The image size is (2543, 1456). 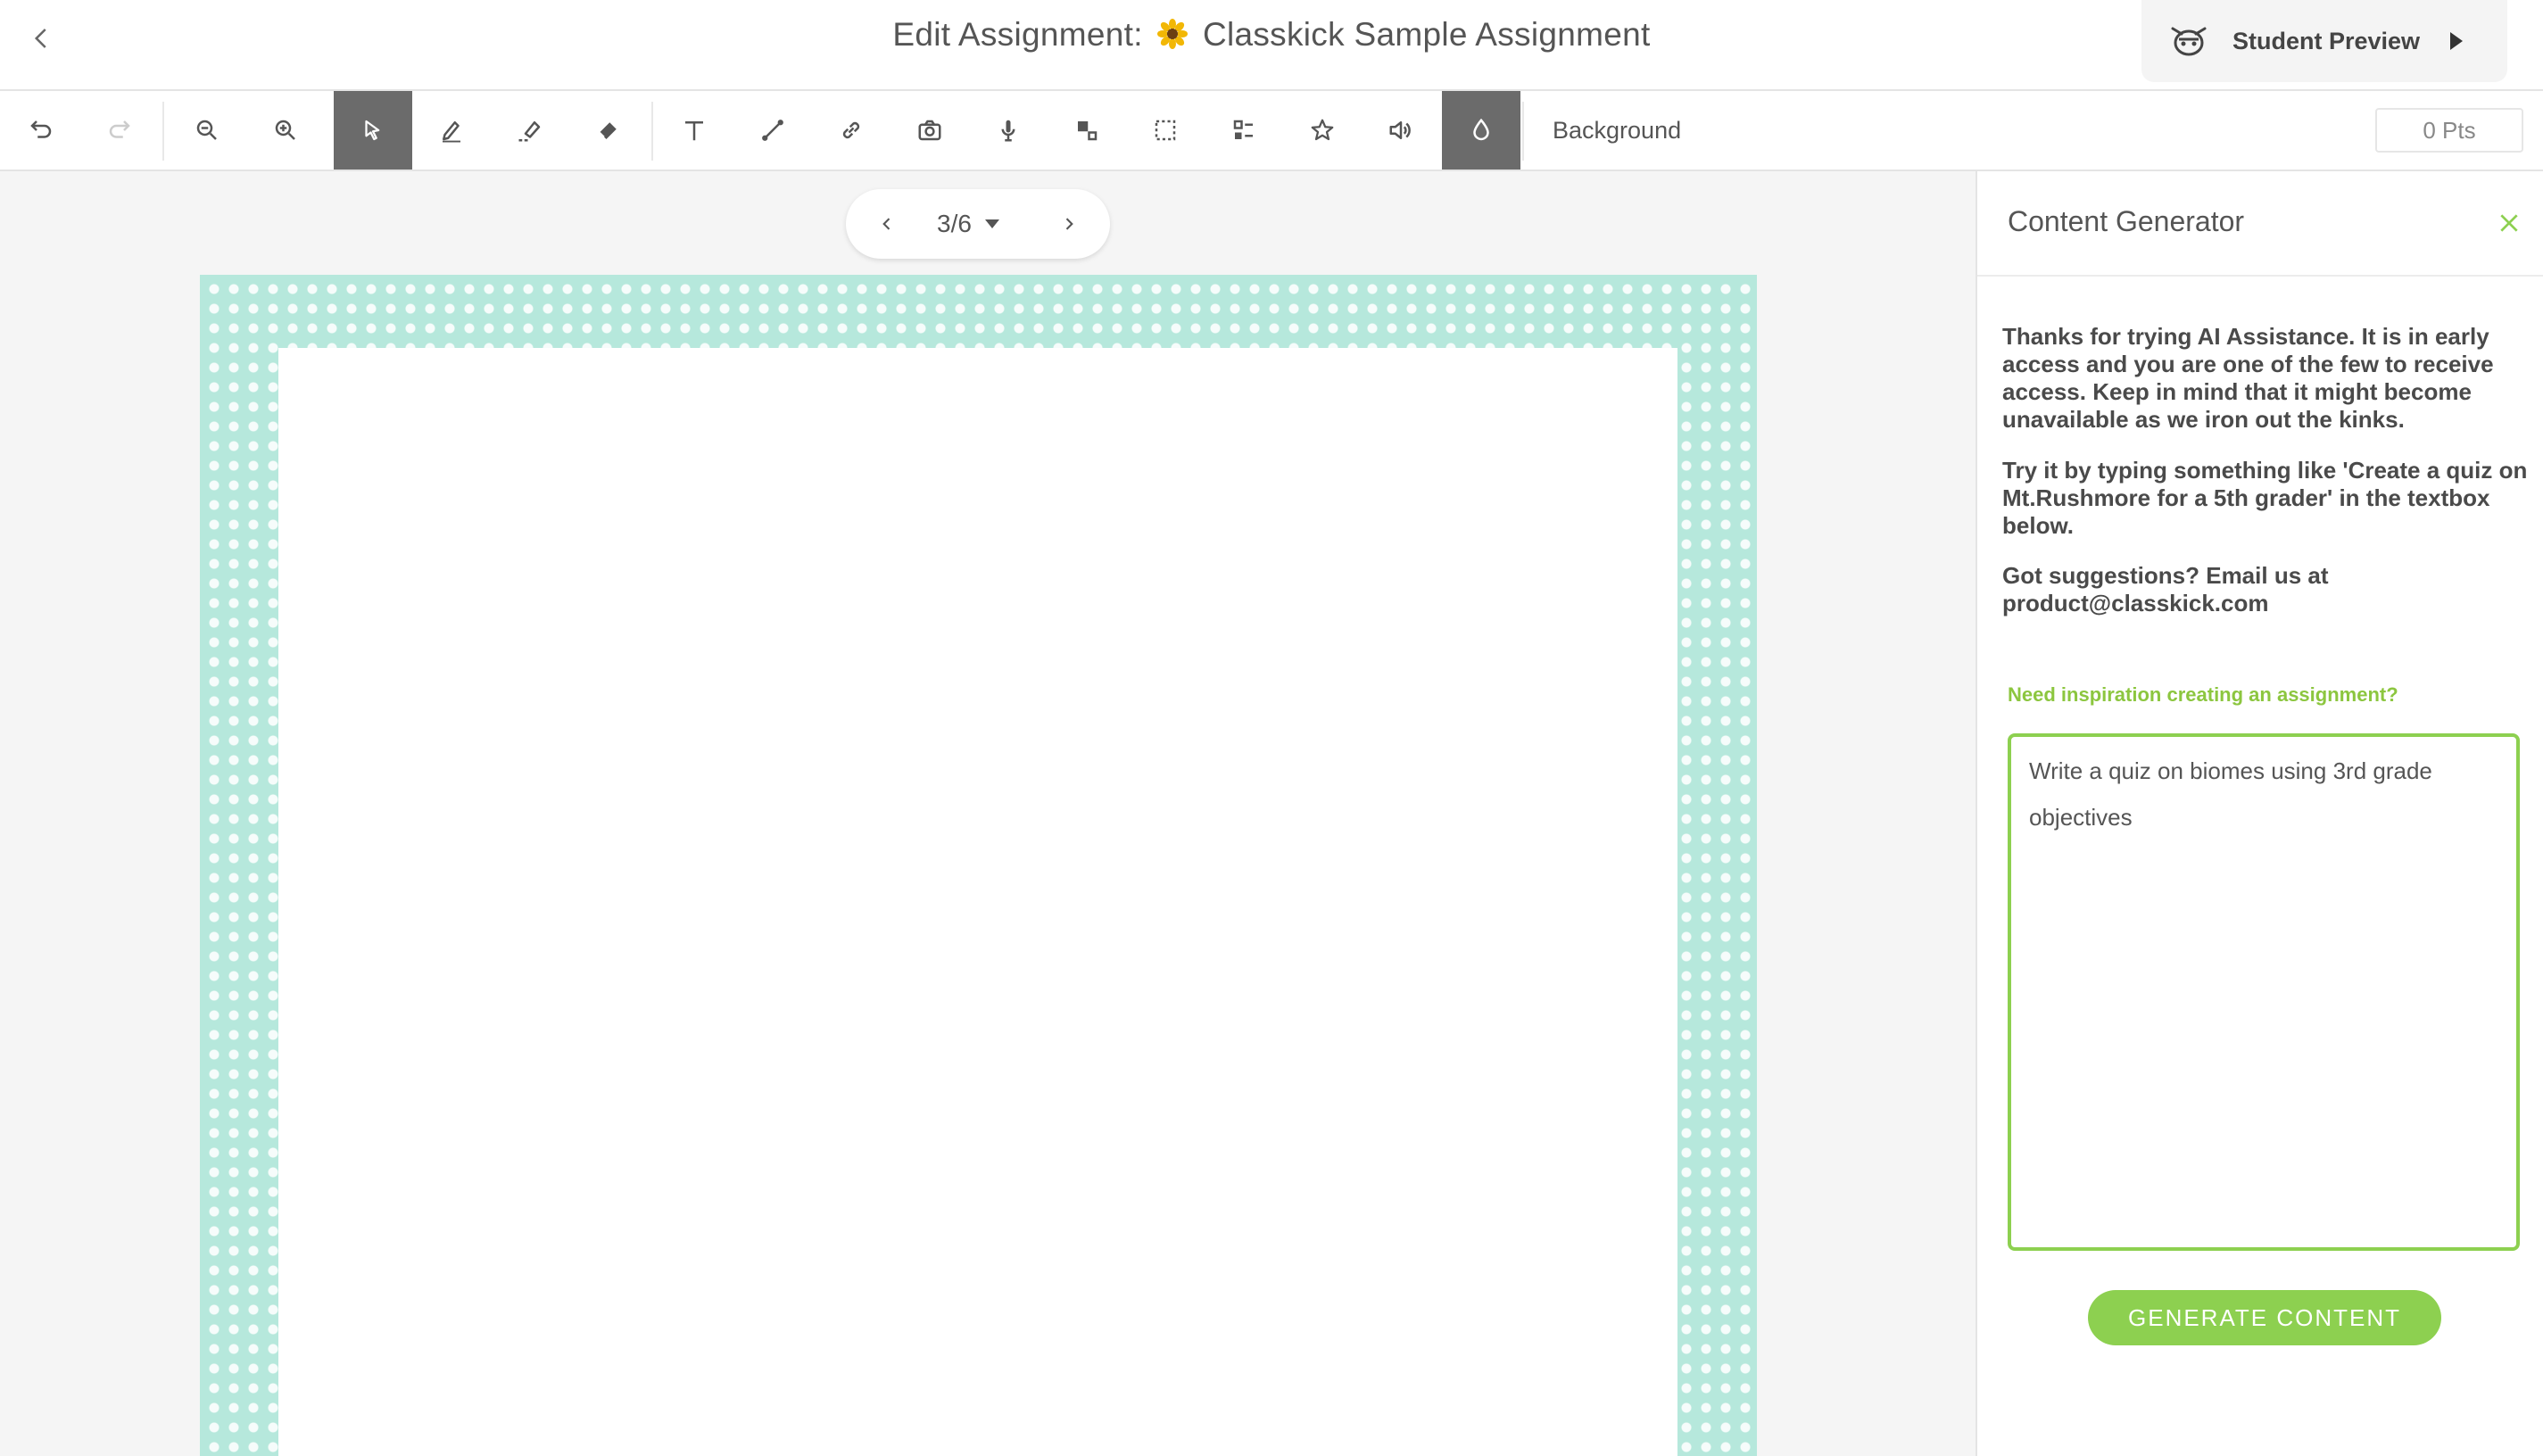 What do you see at coordinates (2457, 41) in the screenshot?
I see `play-icon` at bounding box center [2457, 41].